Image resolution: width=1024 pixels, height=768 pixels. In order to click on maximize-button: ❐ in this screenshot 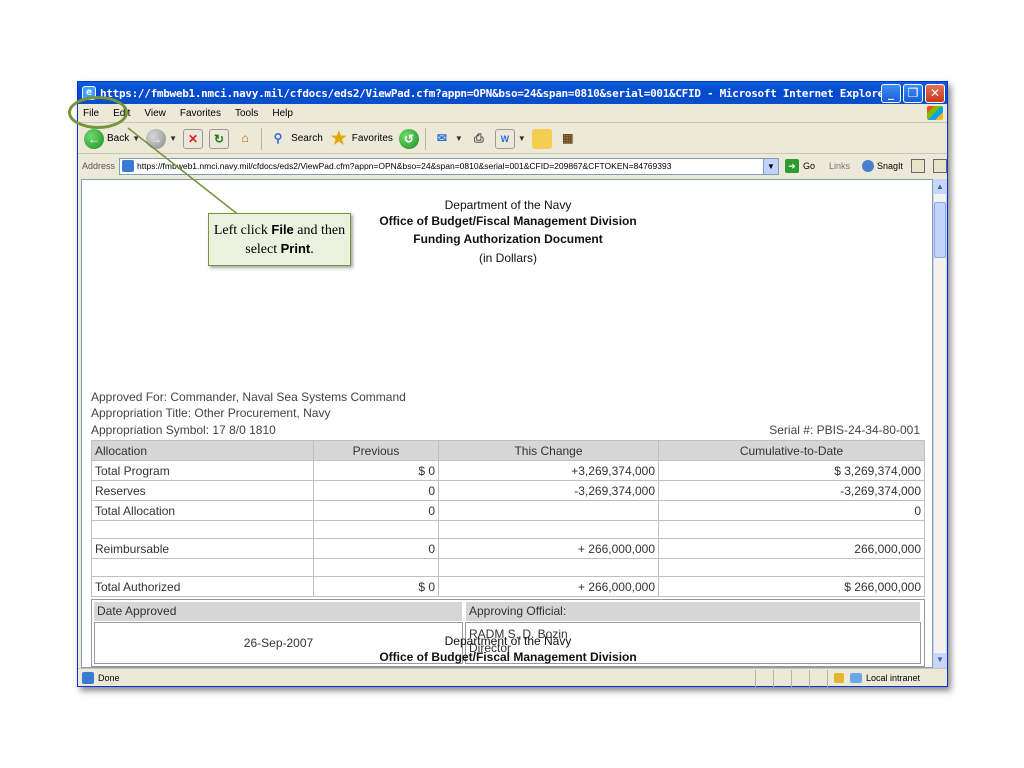, I will do `click(913, 93)`.